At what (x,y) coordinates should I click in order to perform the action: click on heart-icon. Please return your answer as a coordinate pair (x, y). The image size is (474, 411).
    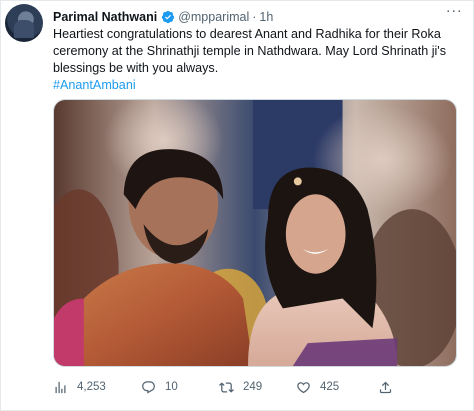
    Looking at the image, I should click on (303, 387).